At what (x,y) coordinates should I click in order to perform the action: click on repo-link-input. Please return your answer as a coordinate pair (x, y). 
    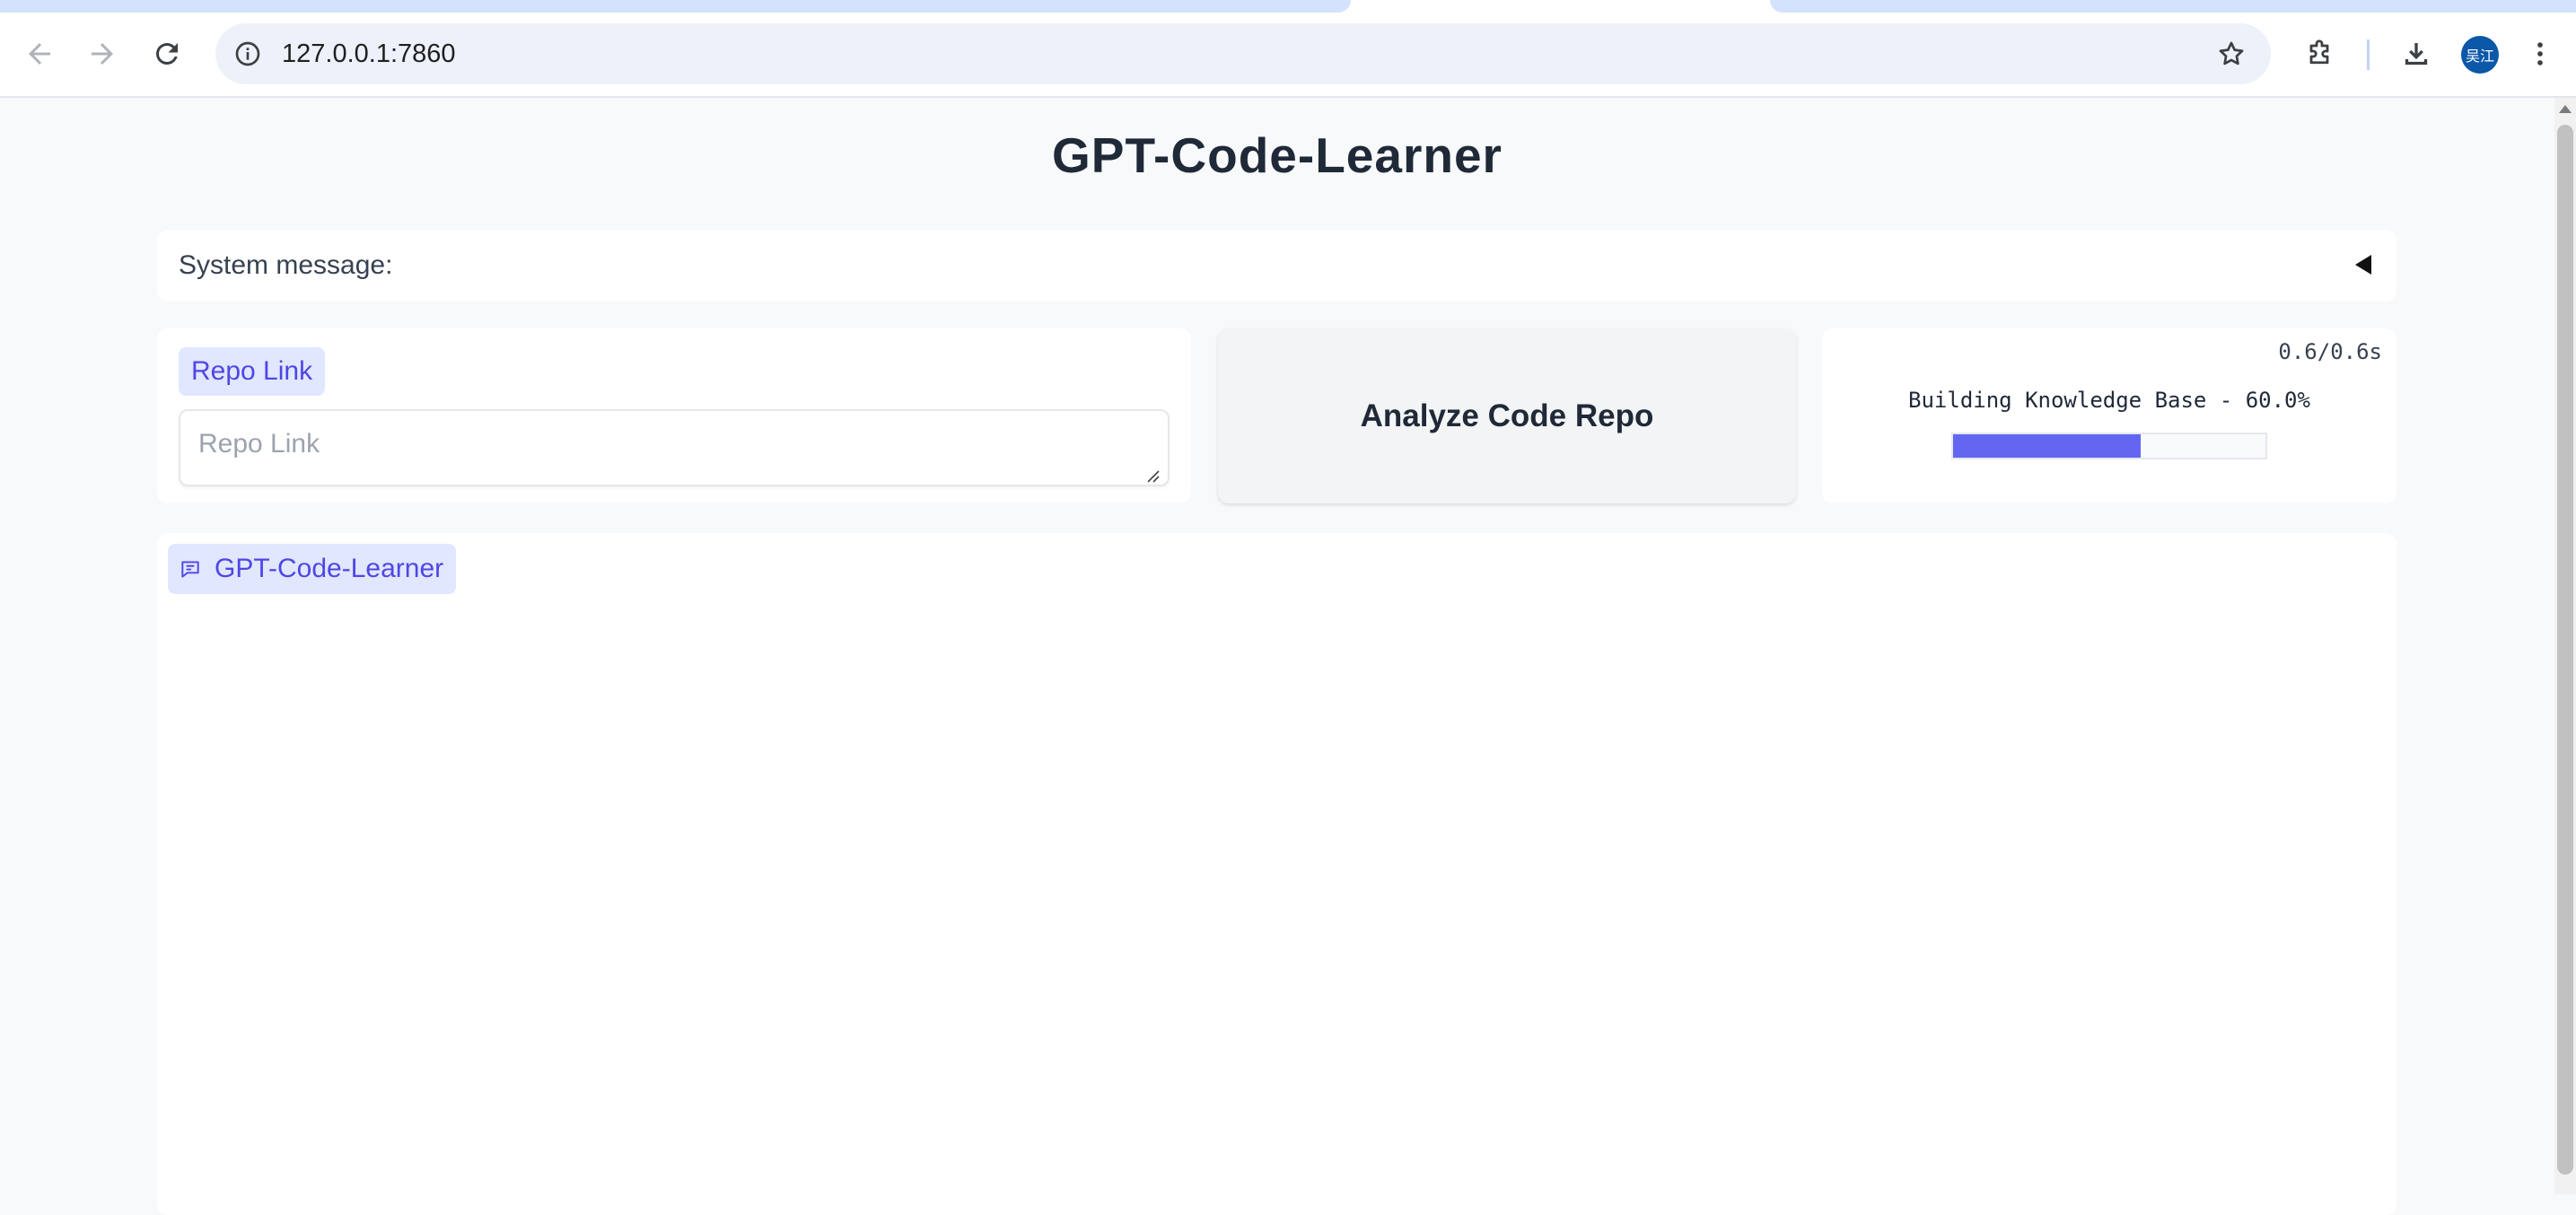
    Looking at the image, I should click on (674, 448).